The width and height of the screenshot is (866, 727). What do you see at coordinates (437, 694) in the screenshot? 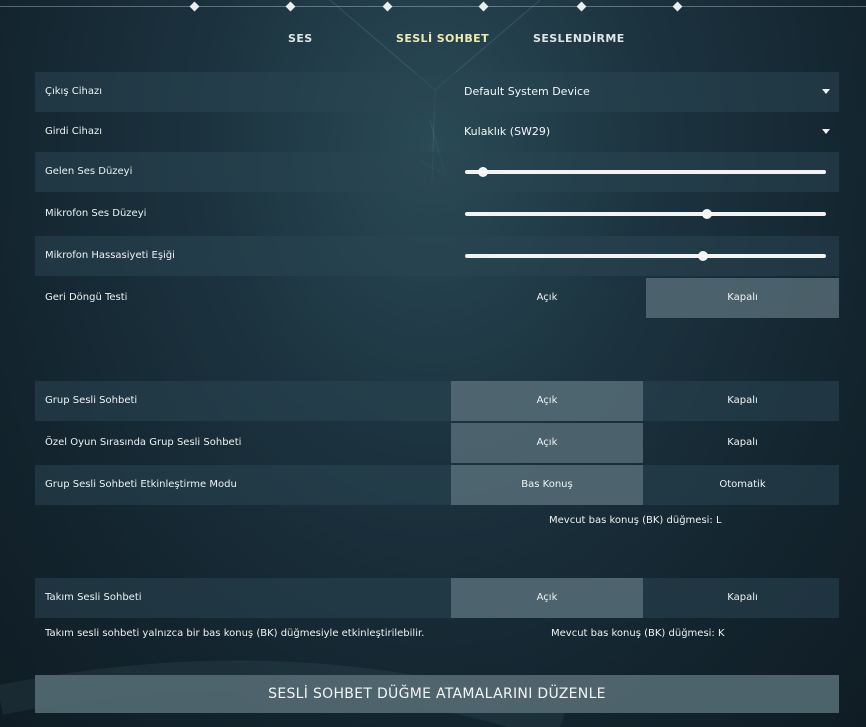
I see `edit-voice-keybinds-button: SESLİ SOHBET DÜĞME ATAMALARINI DÜZENLE` at bounding box center [437, 694].